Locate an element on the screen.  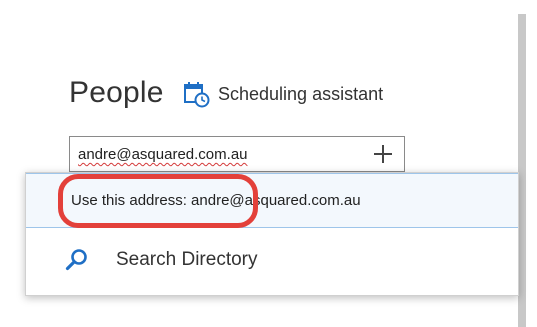
attendee-input: andre@asquared.com.au is located at coordinates (237, 154).